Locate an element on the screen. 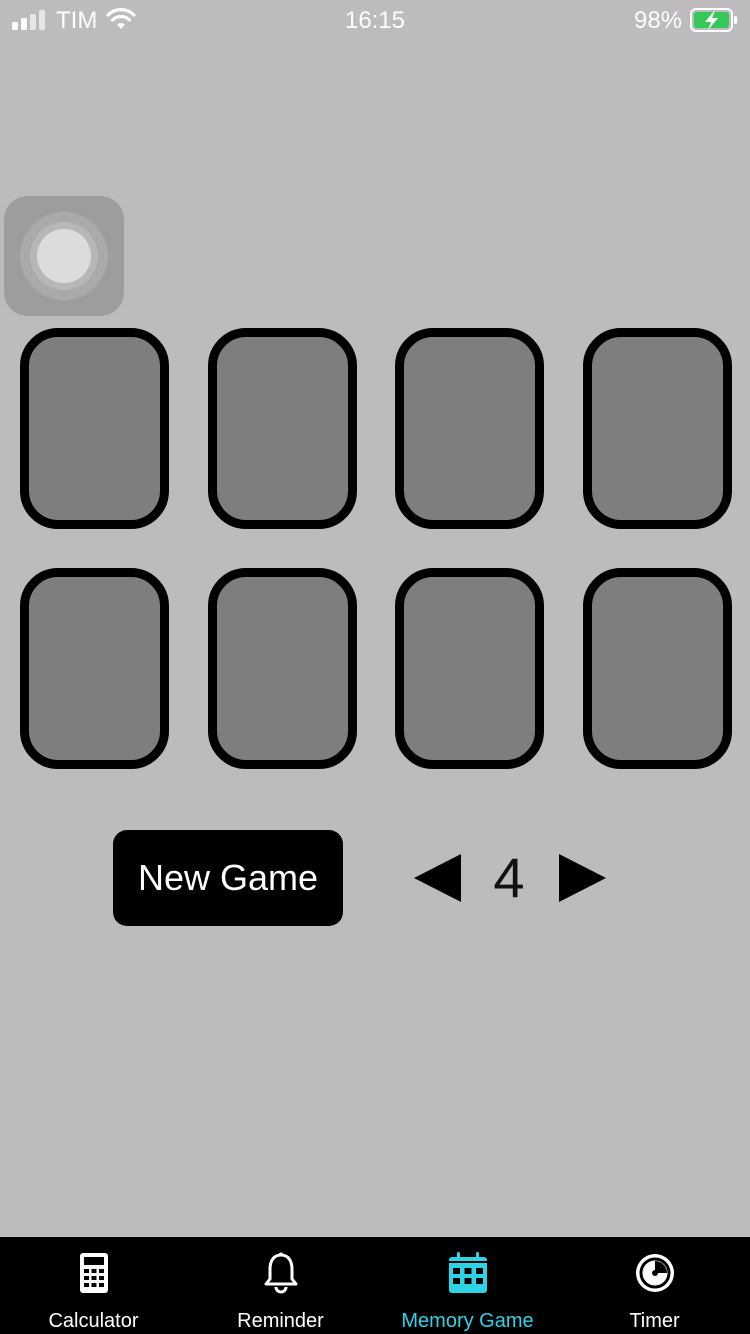  battery-percentage: 98% is located at coordinates (658, 20).